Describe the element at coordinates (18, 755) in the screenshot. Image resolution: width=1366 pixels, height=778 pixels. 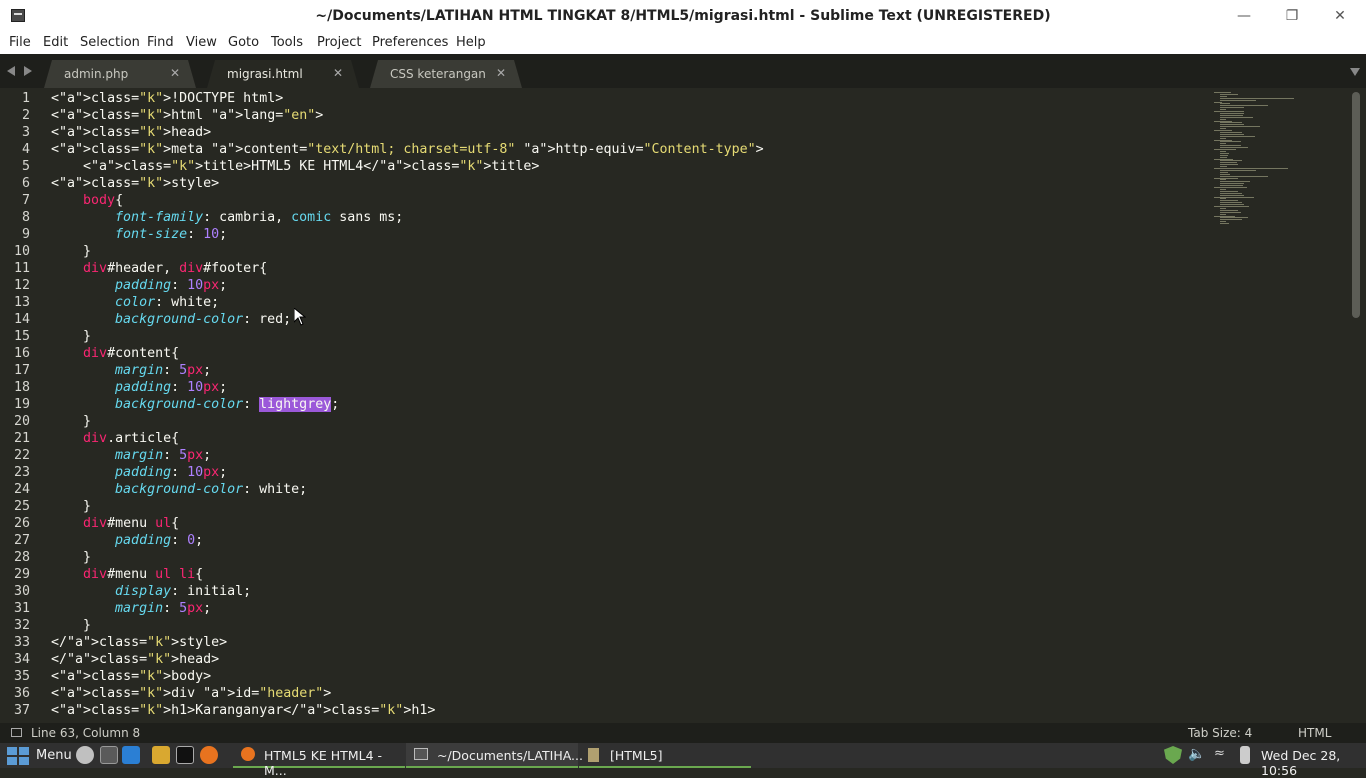
I see `start-menu-icon` at that location.